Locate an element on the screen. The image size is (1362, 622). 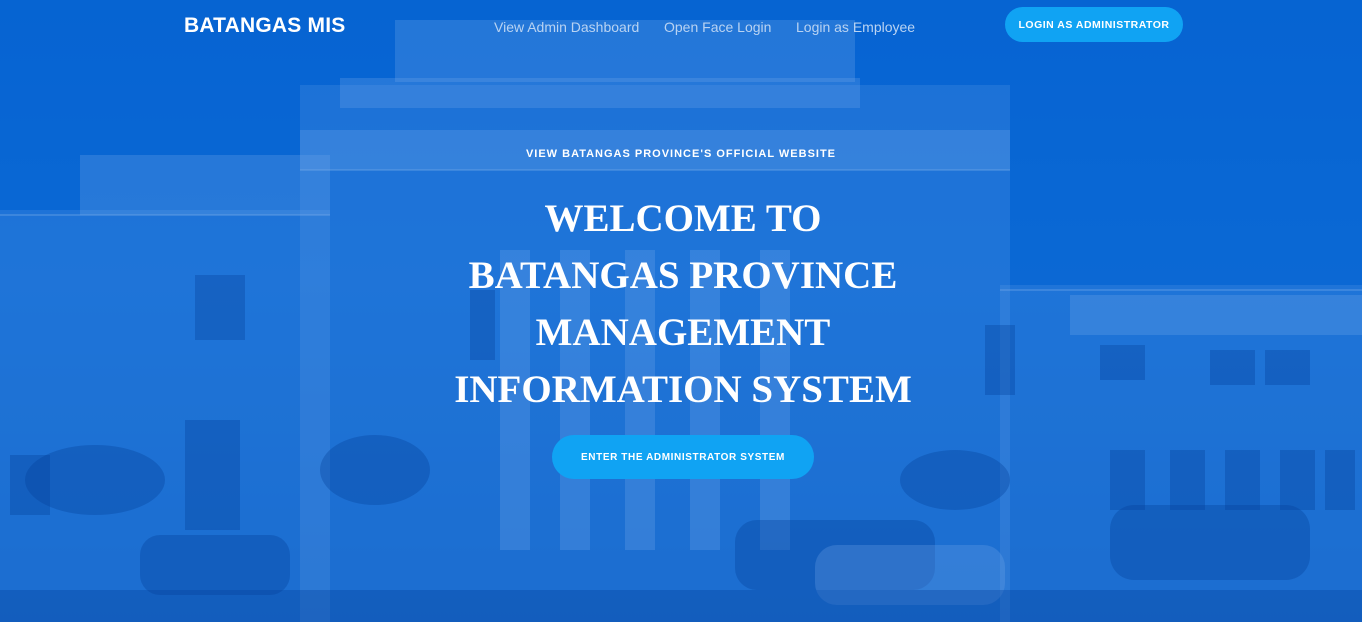
brand-logo-text: BATANGAS MIS is located at coordinates (264, 26).